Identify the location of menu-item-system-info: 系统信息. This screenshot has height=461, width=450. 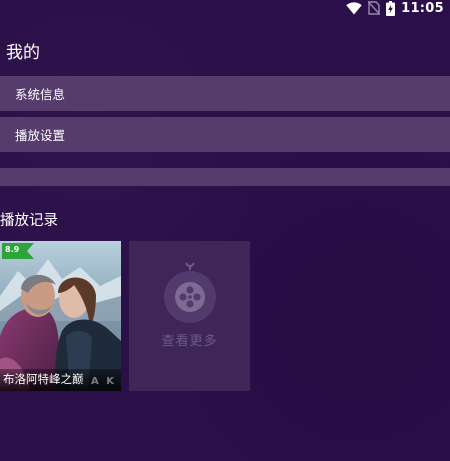
(225, 93).